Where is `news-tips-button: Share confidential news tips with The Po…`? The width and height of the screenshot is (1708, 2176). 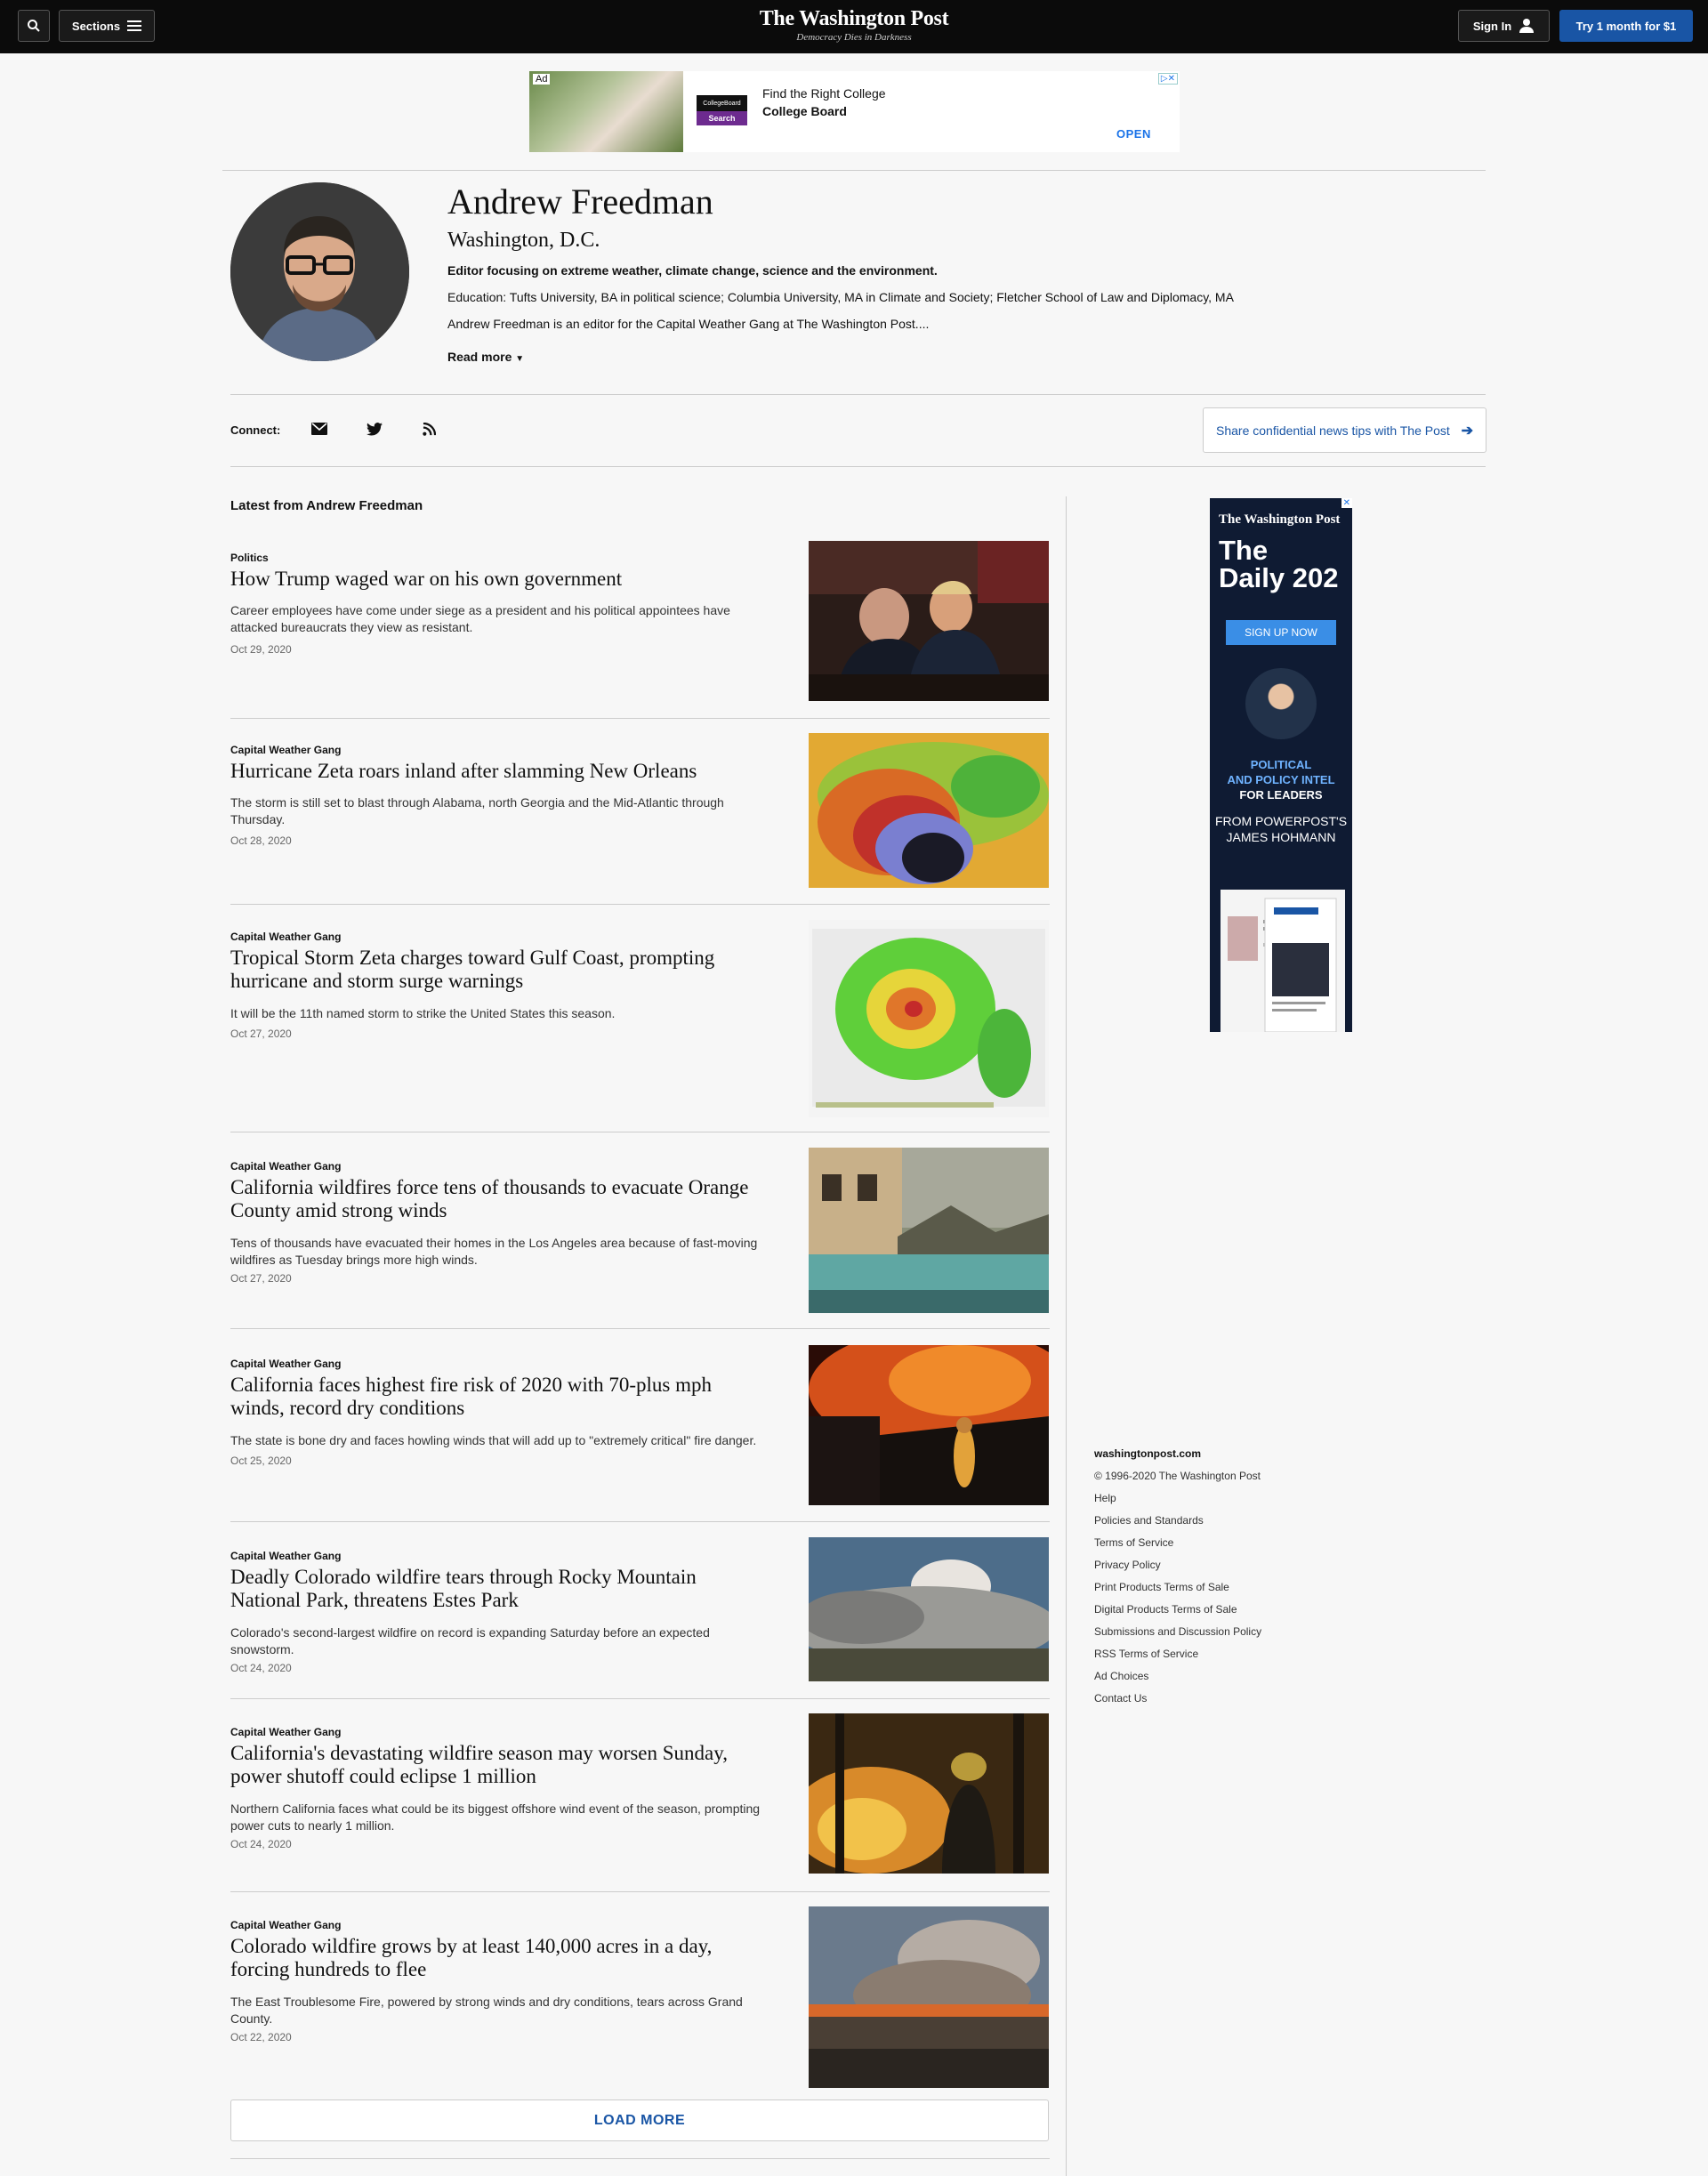
news-tips-button: Share confidential news tips with The Po… is located at coordinates (1344, 430).